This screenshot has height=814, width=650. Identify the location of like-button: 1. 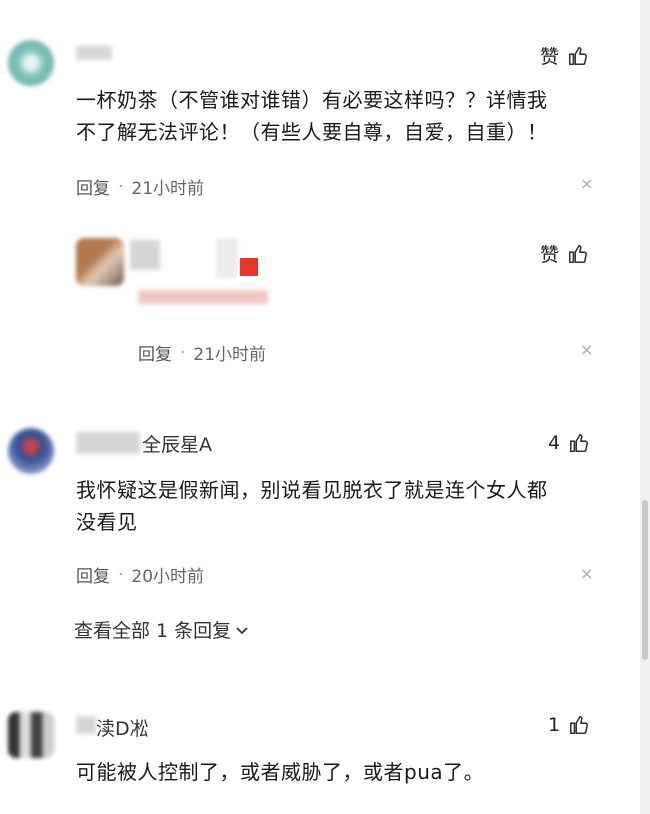
(569, 725).